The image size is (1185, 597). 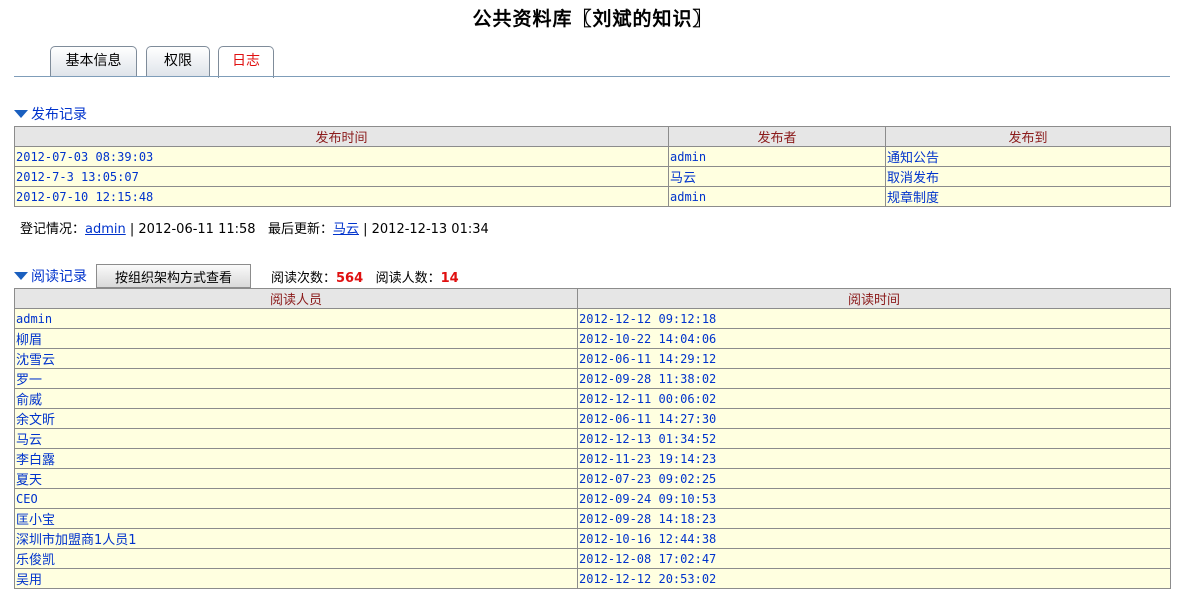 I want to click on page-title: 公共资料库〖刘斌的知识〗, so click(x=592, y=19).